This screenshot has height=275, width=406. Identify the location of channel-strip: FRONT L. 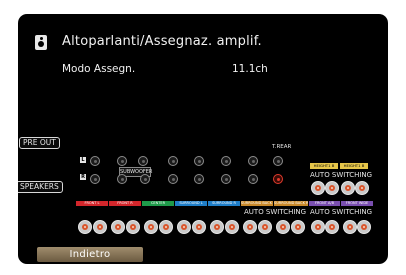
(92, 203).